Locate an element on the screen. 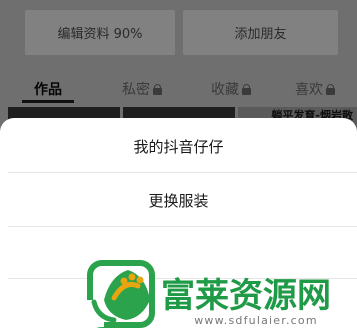  site-watermark: 富莱资源网 www.sdfulaier.com is located at coordinates (208, 294).